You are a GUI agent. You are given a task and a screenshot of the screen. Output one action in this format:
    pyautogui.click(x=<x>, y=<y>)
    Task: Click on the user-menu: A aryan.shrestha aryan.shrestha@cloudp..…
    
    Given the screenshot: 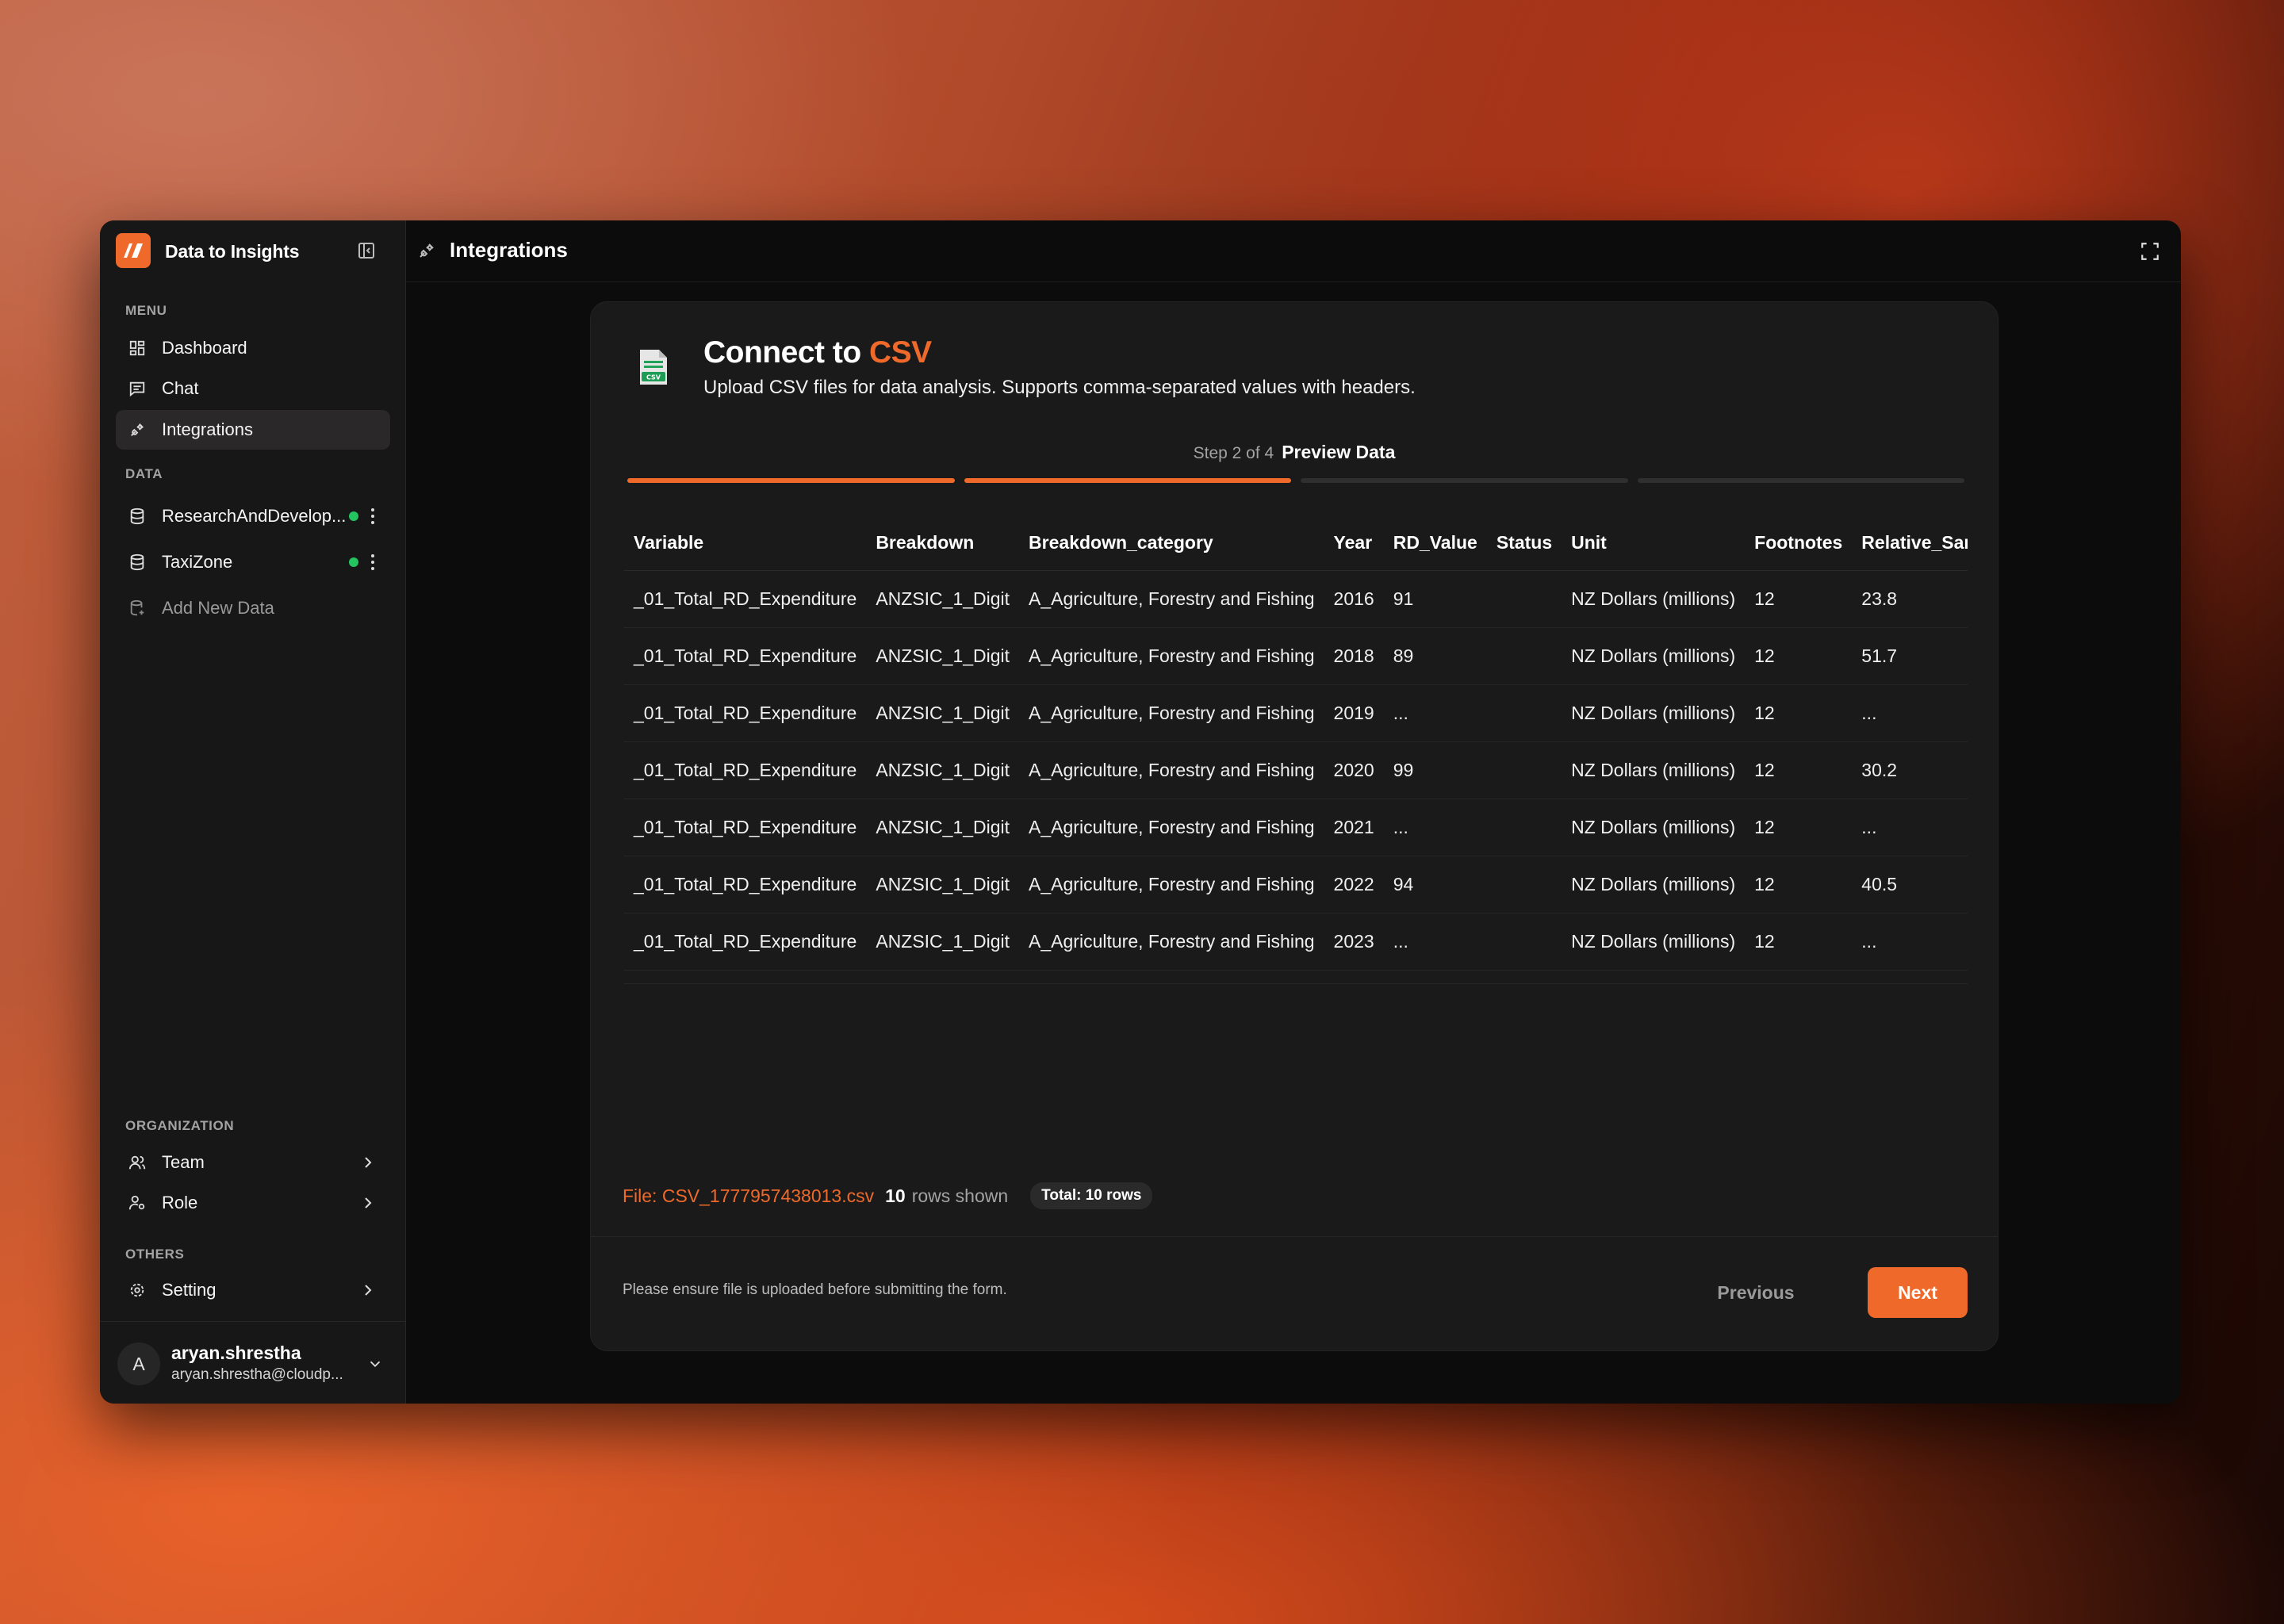 What is the action you would take?
    pyautogui.click(x=253, y=1362)
    